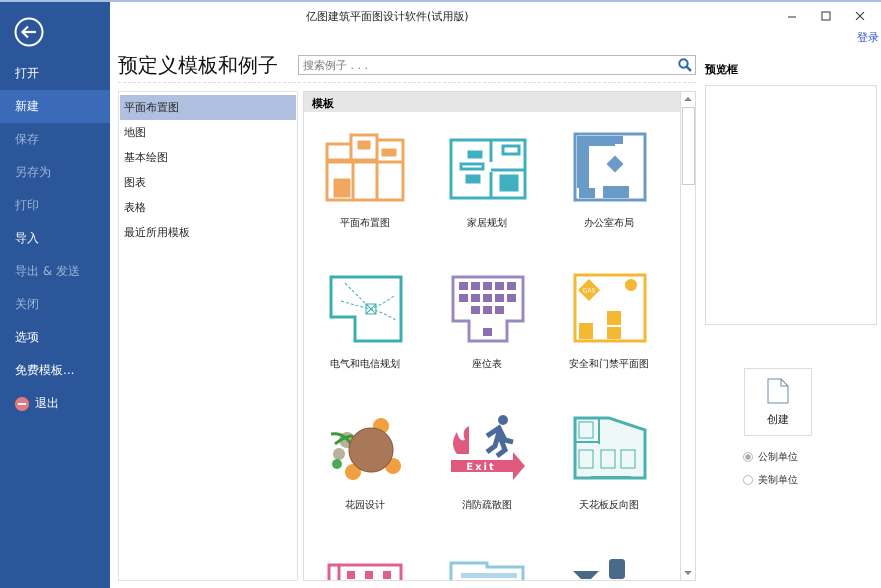 The height and width of the screenshot is (588, 881). What do you see at coordinates (208, 157) in the screenshot?
I see `category-item: 基本绘图` at bounding box center [208, 157].